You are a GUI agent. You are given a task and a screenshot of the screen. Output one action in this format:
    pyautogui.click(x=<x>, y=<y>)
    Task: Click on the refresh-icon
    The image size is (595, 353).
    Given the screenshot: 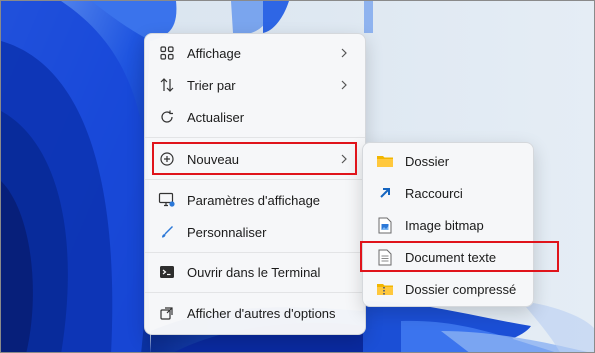 What is the action you would take?
    pyautogui.click(x=167, y=117)
    